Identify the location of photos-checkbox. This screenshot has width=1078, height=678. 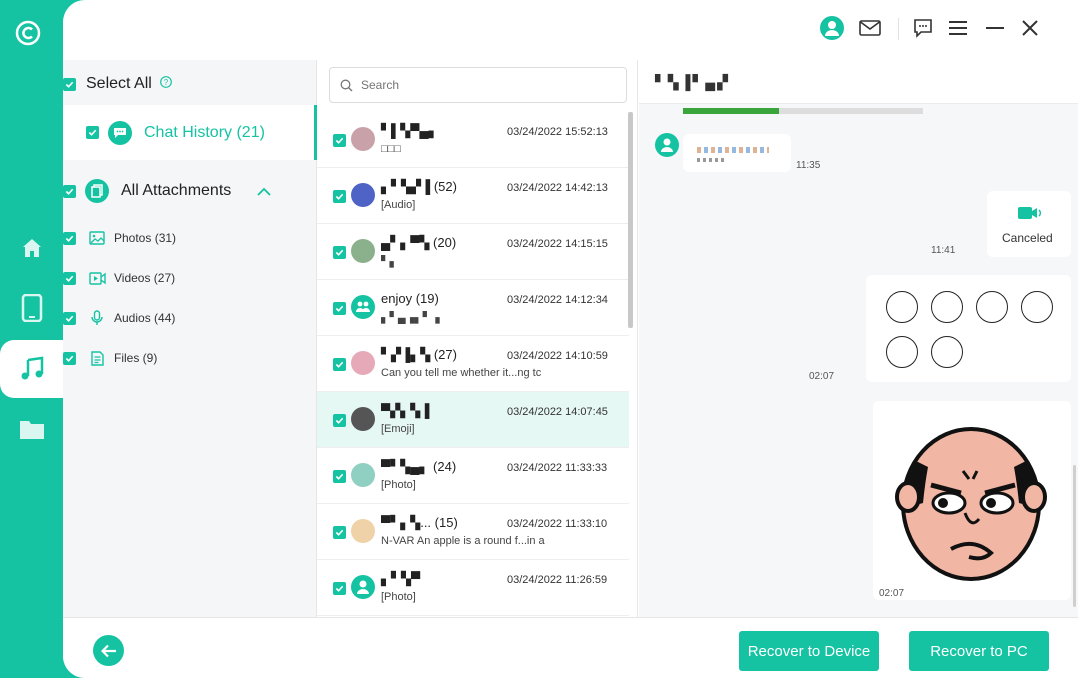
(69, 238).